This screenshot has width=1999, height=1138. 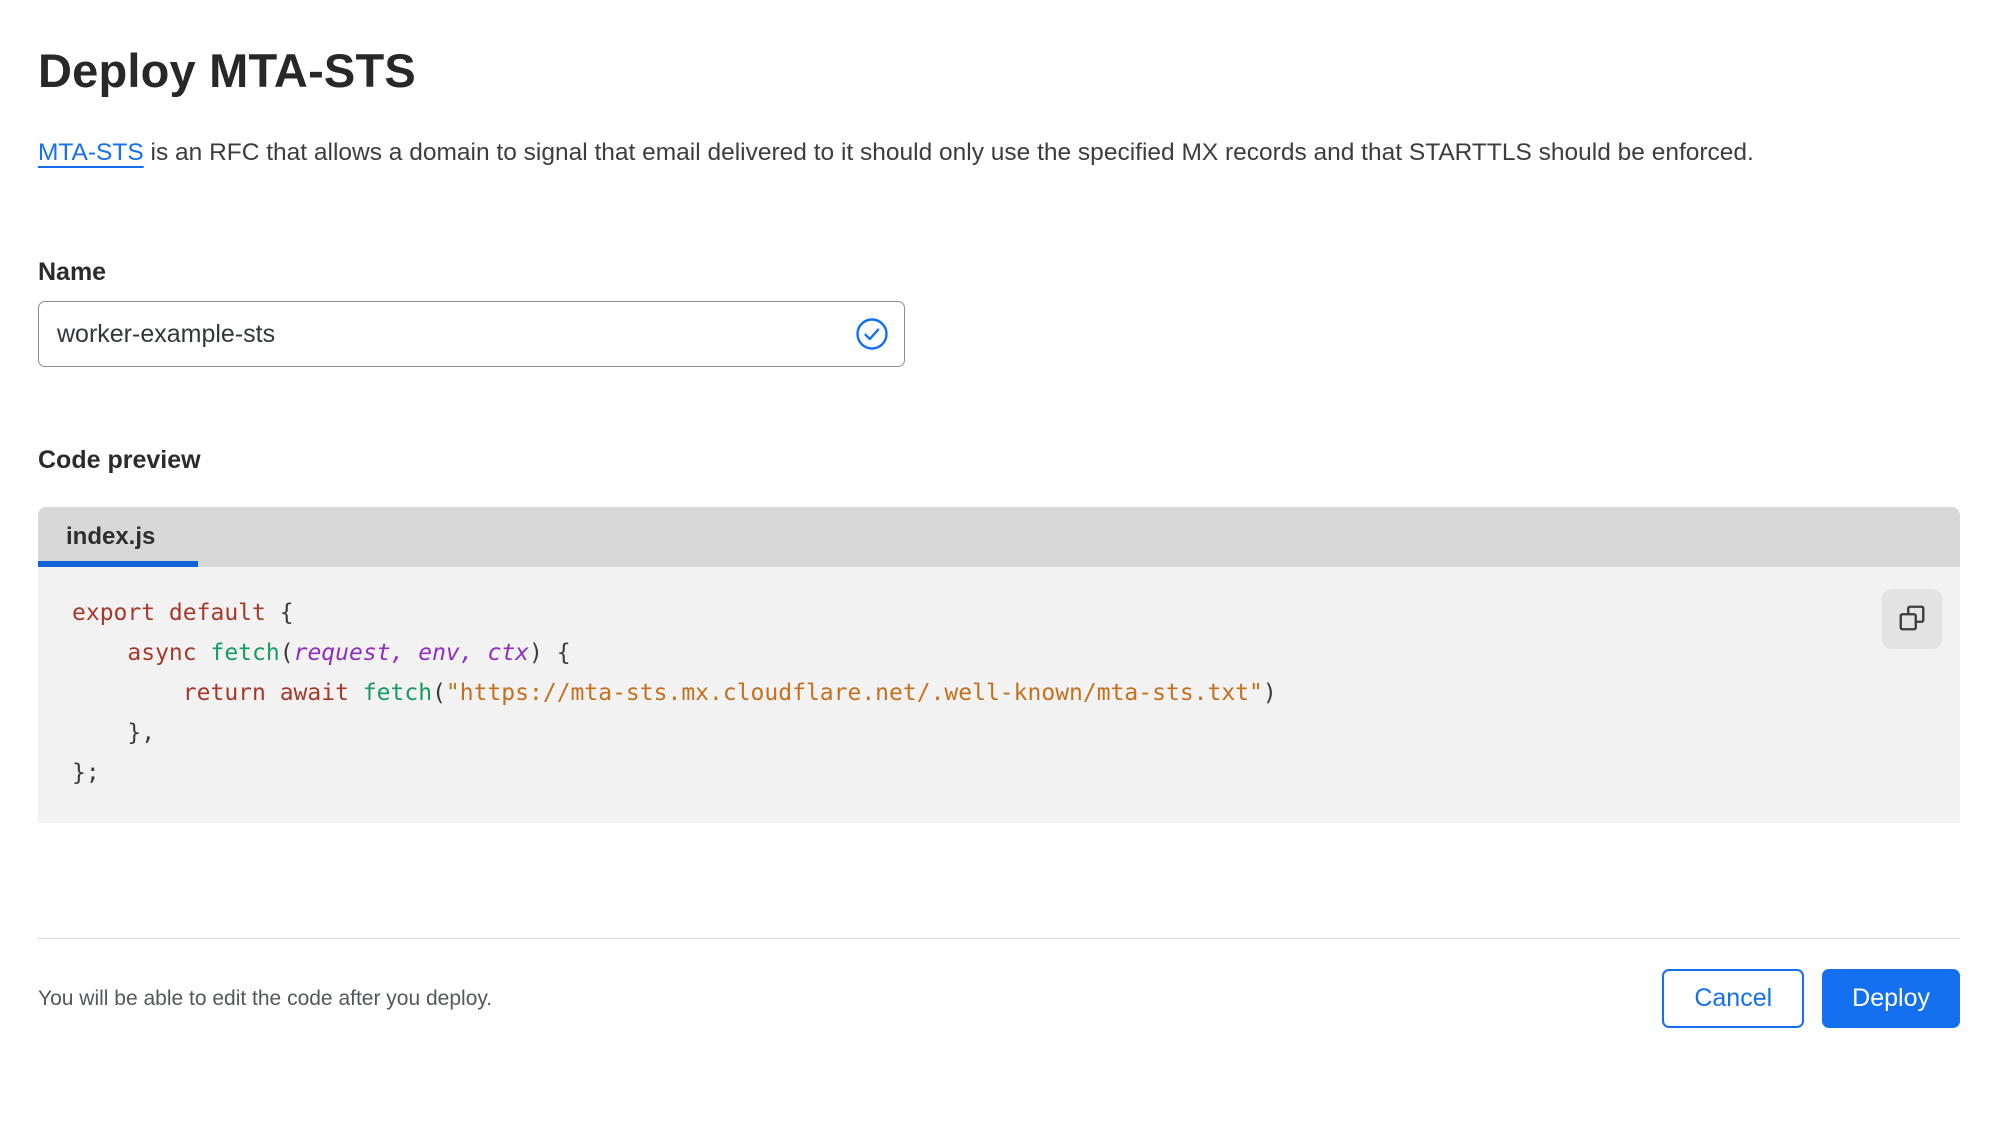 I want to click on copy-code-button, so click(x=1912, y=619).